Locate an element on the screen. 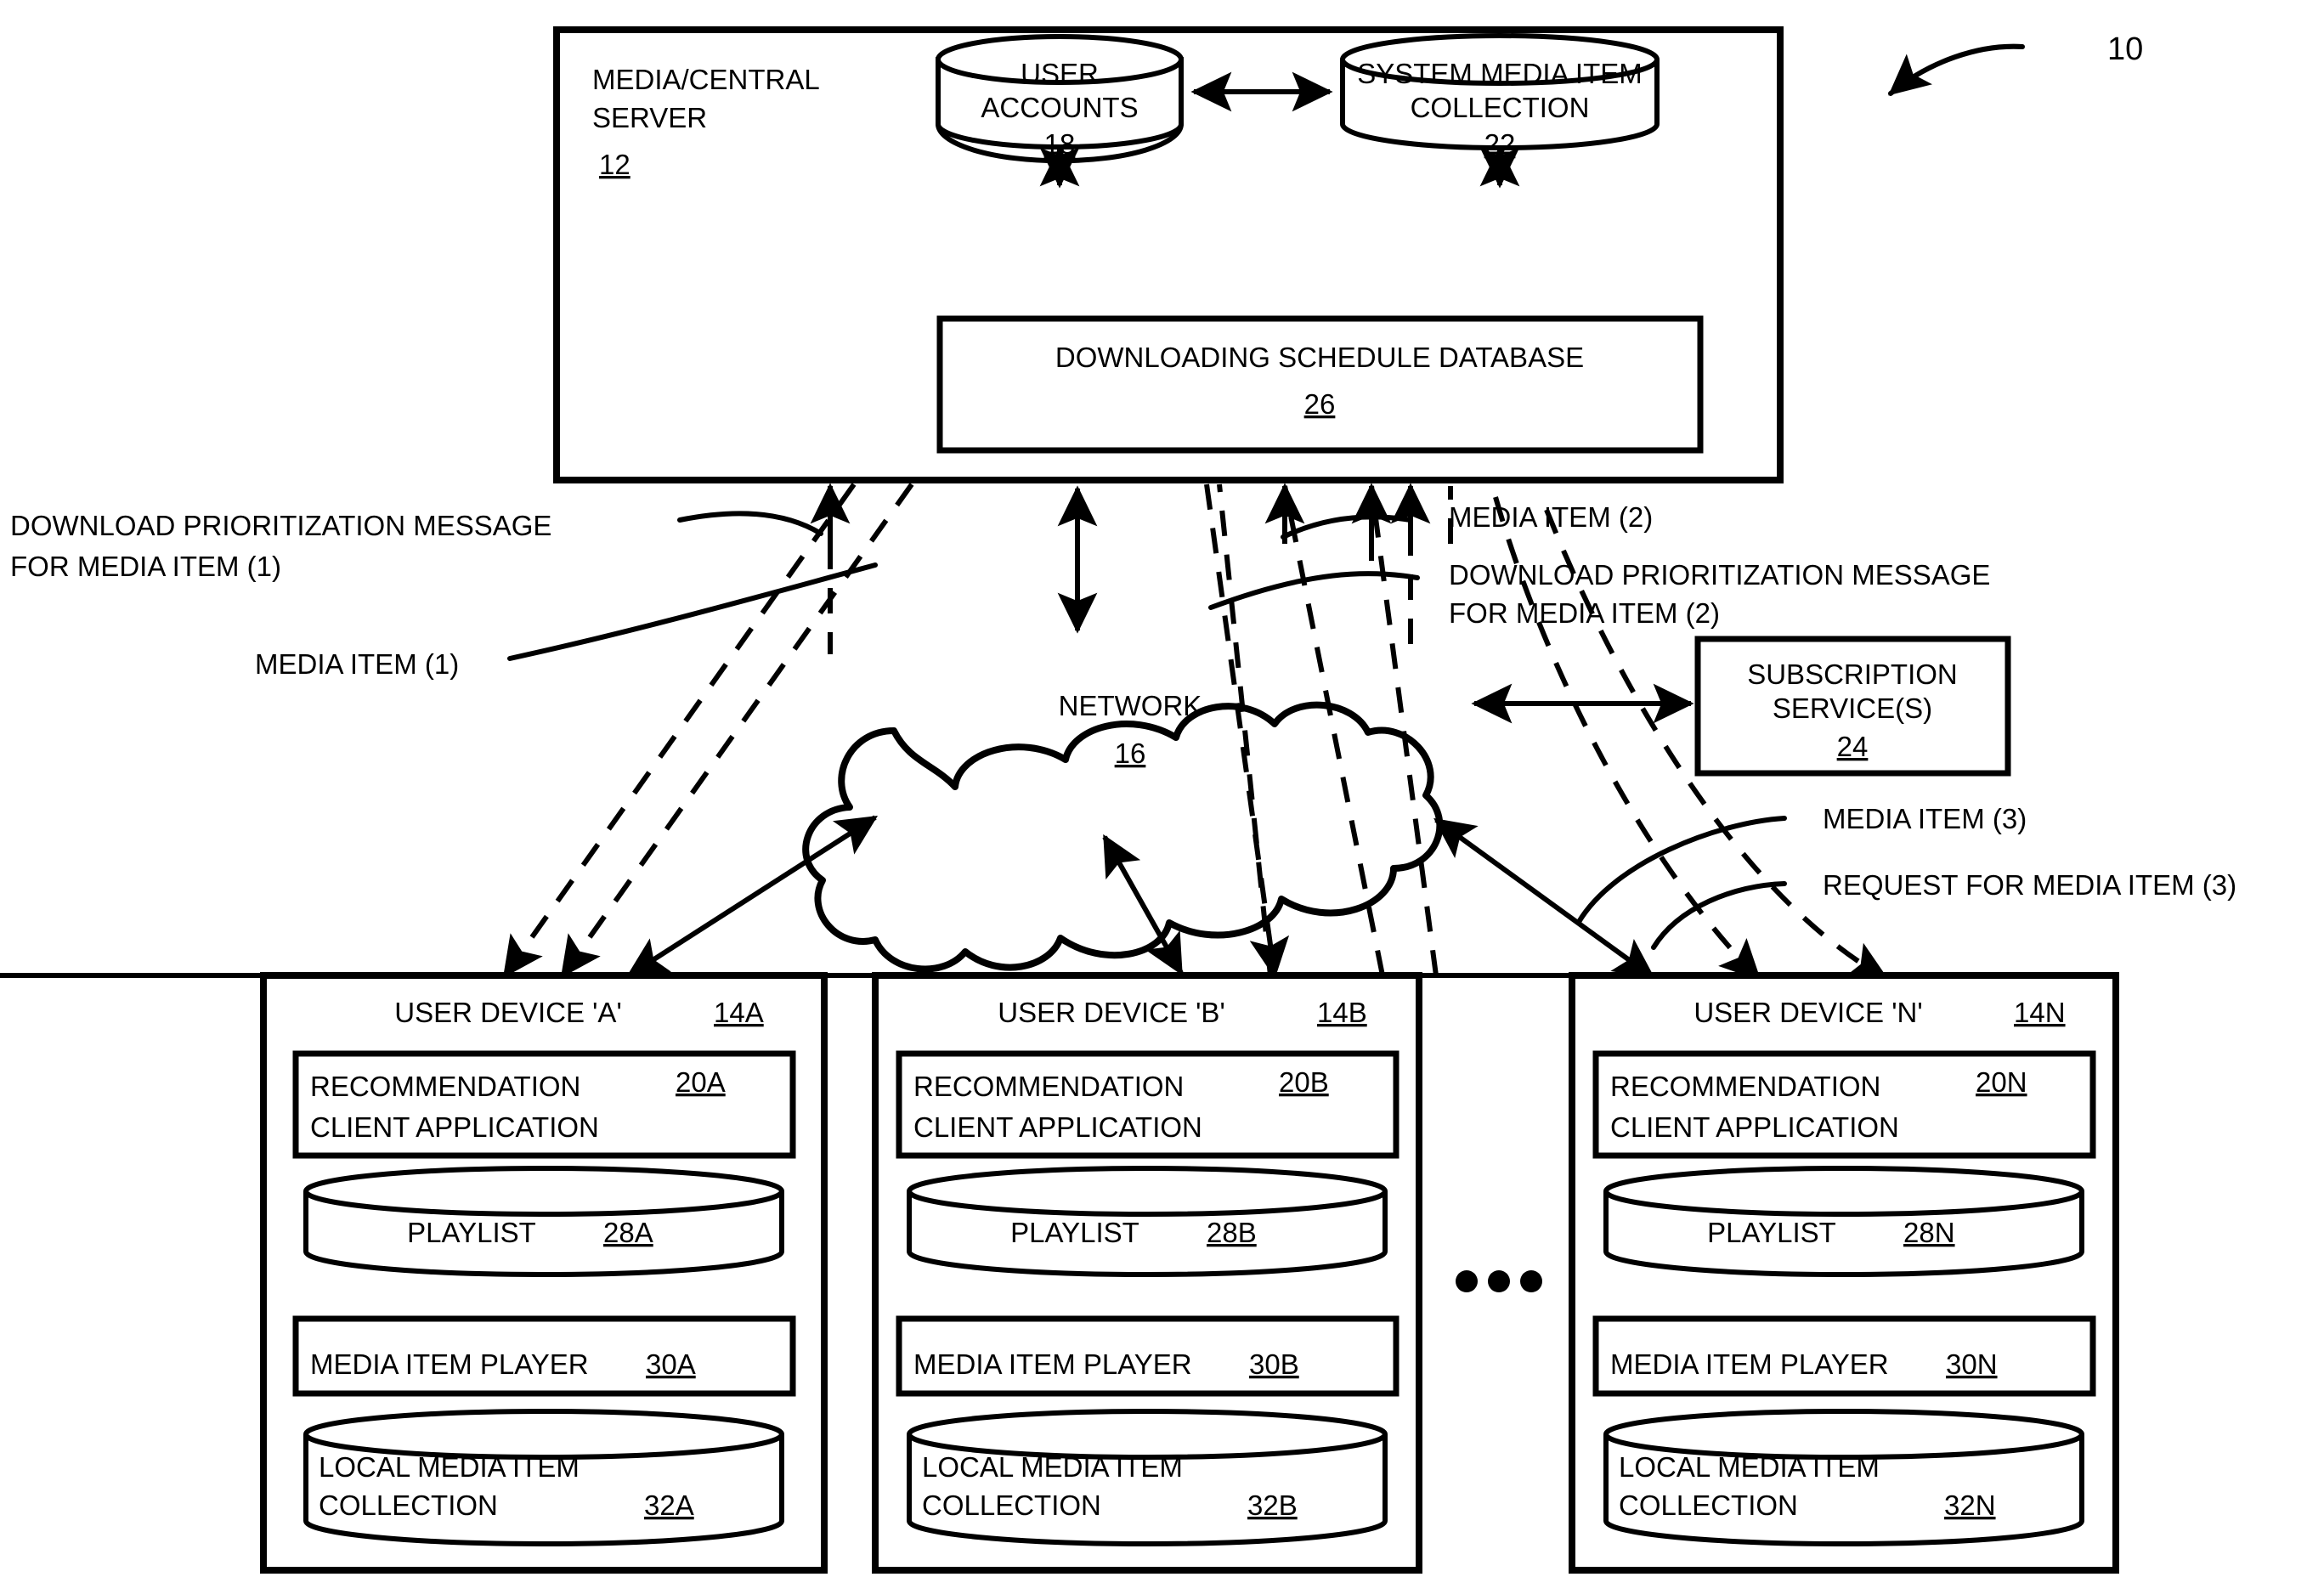 This screenshot has width=2324, height=1594. device-b-rec-app-line2: CLIENT APPLICATION is located at coordinates (1057, 1127).